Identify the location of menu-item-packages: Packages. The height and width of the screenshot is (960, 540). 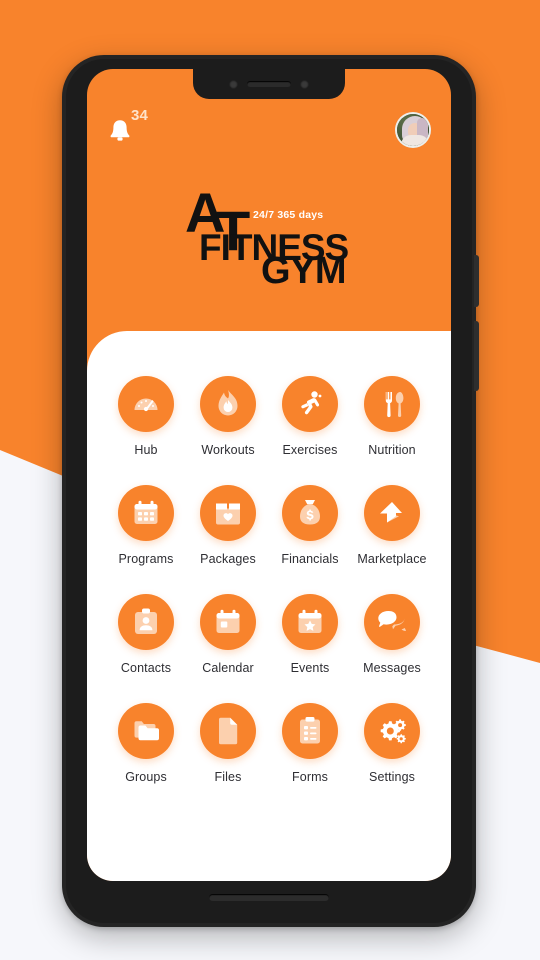
(228, 525).